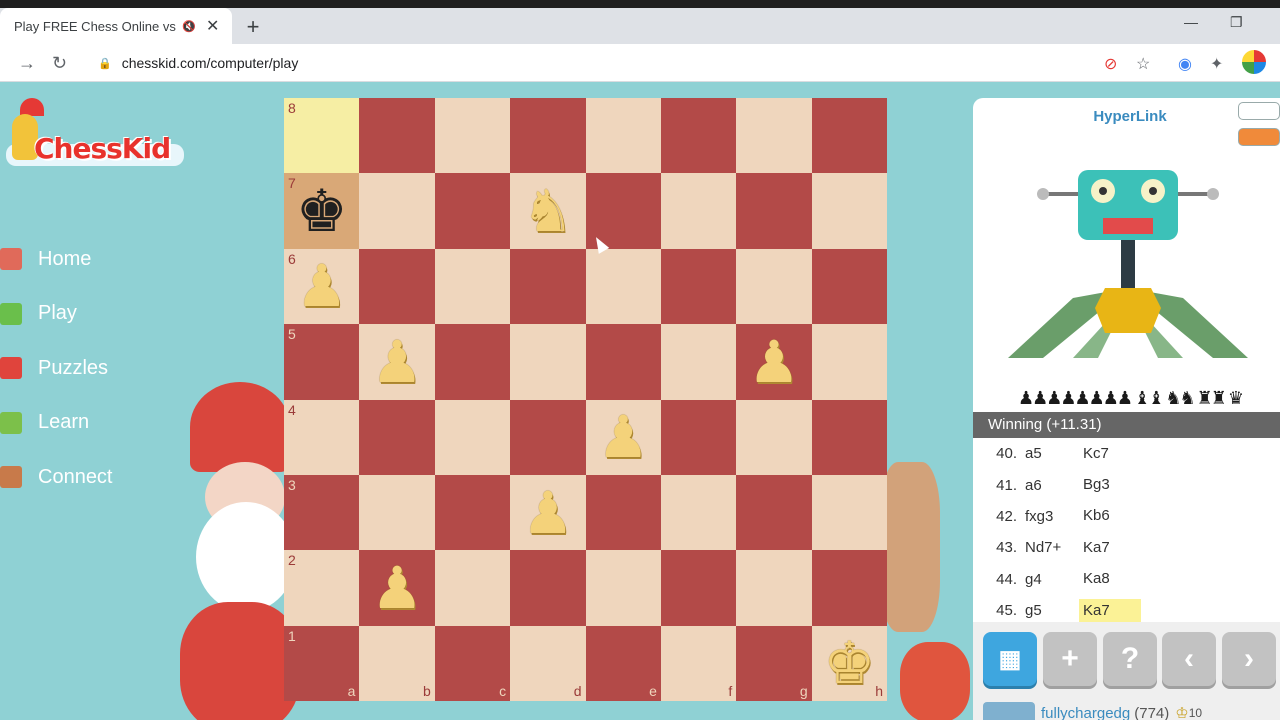 The width and height of the screenshot is (1280, 720). I want to click on square-f2, so click(698, 588).